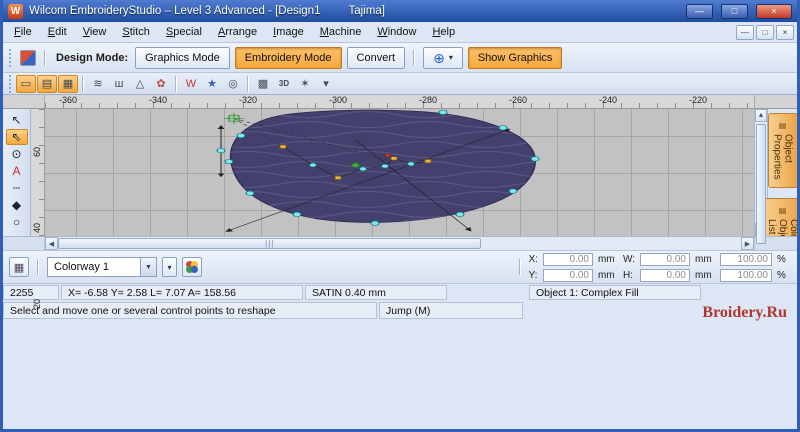 The height and width of the screenshot is (432, 800). What do you see at coordinates (515, 57) in the screenshot?
I see `show-graphics-button: Show Graphics` at bounding box center [515, 57].